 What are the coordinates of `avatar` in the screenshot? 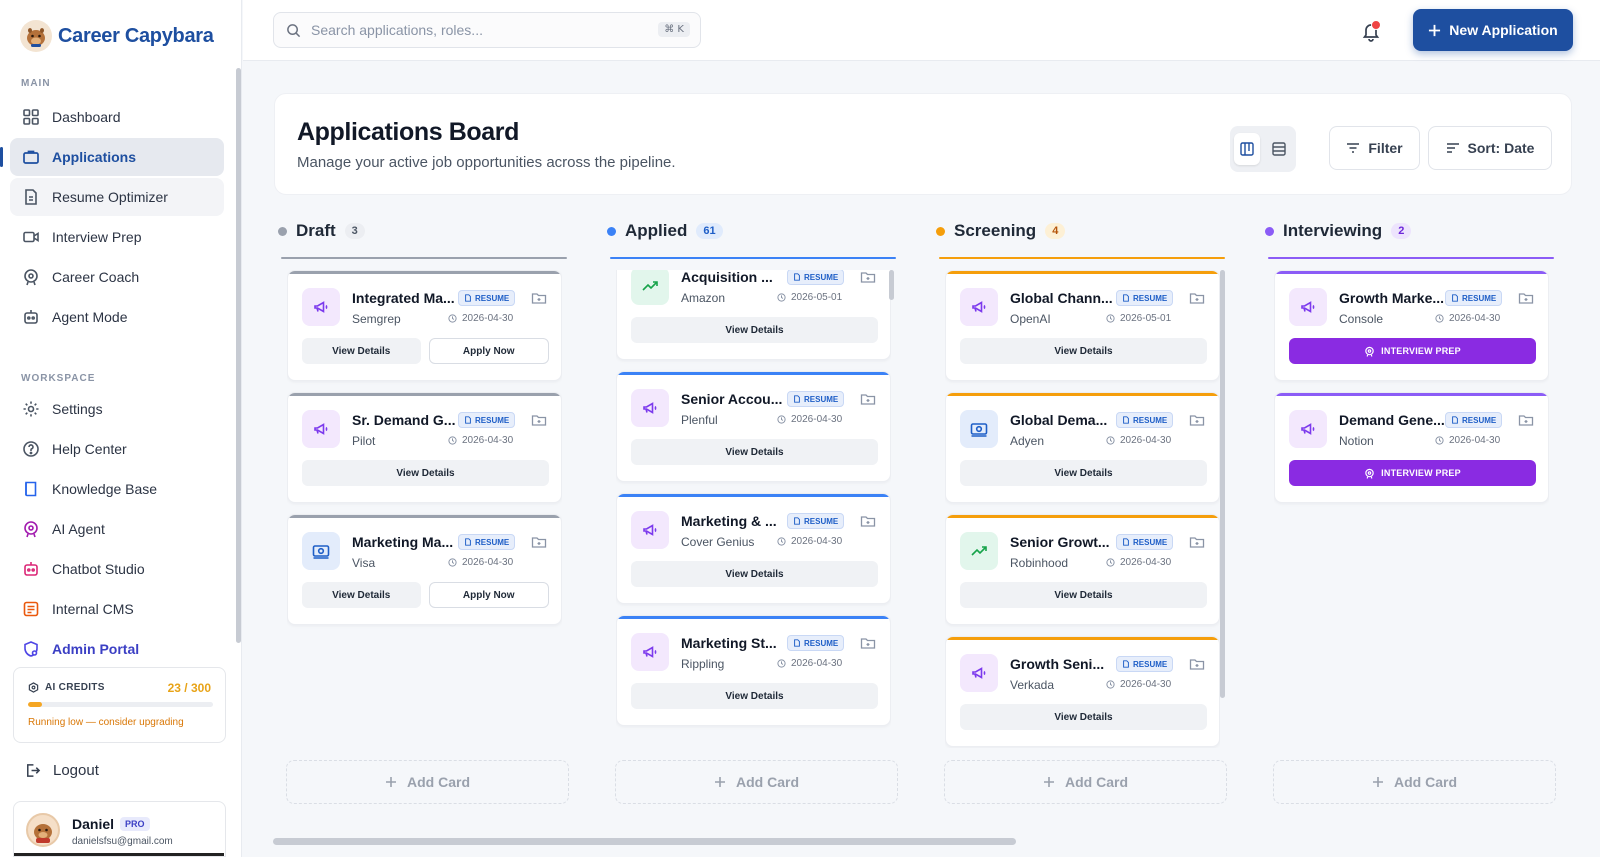 It's located at (43, 830).